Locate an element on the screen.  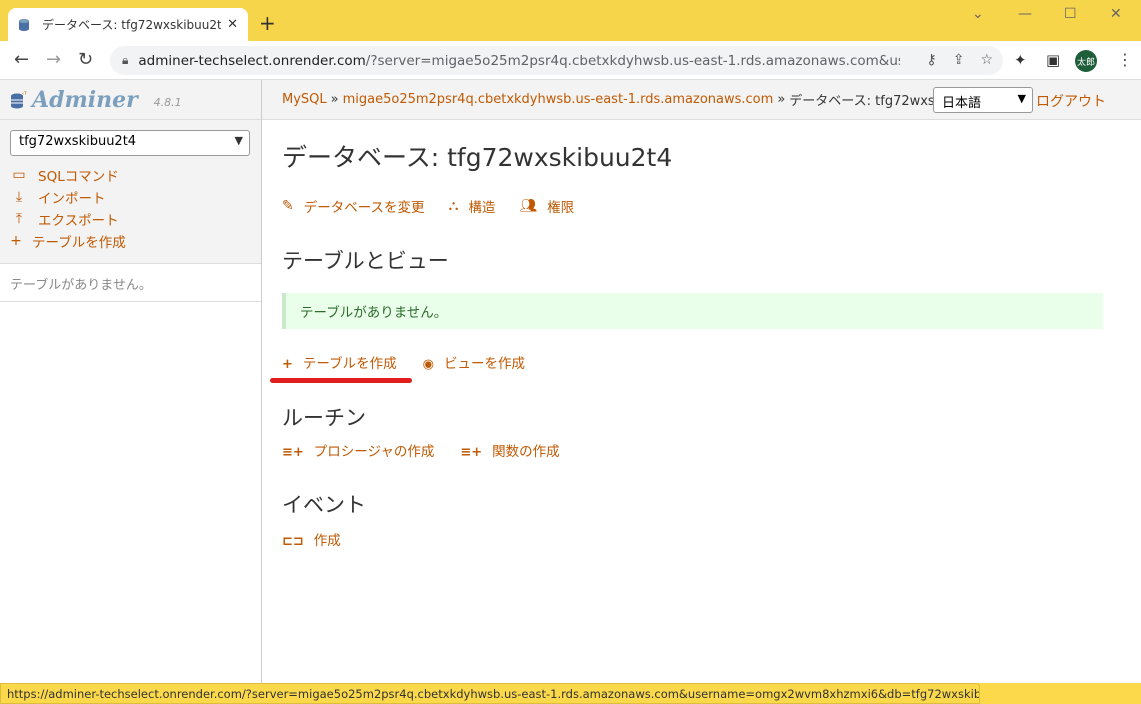
forward-icon: → is located at coordinates (53, 60).